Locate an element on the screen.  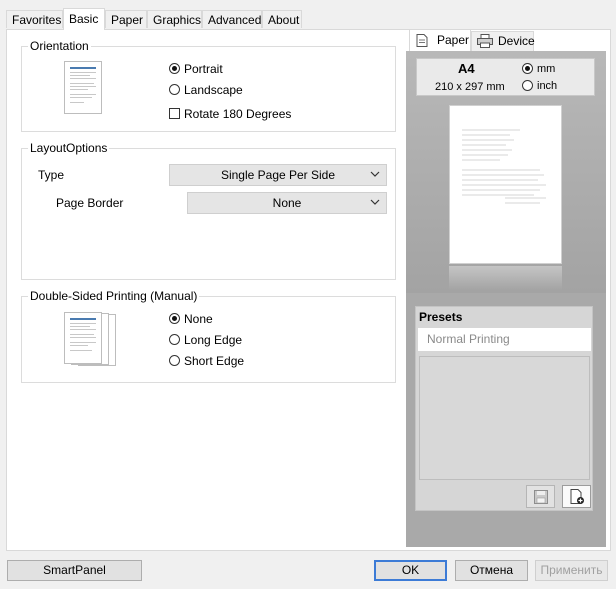
add-preset-button is located at coordinates (576, 496).